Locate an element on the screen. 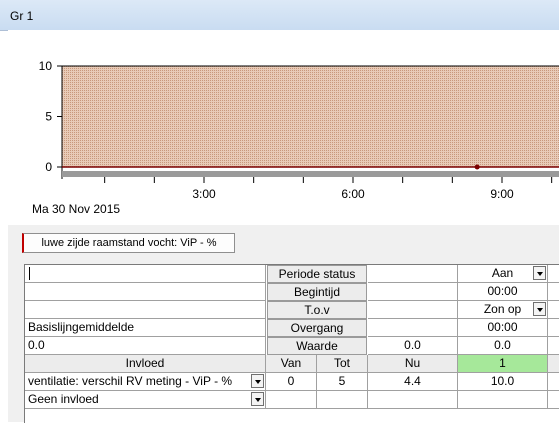  header-col-1: 1 is located at coordinates (503, 364).